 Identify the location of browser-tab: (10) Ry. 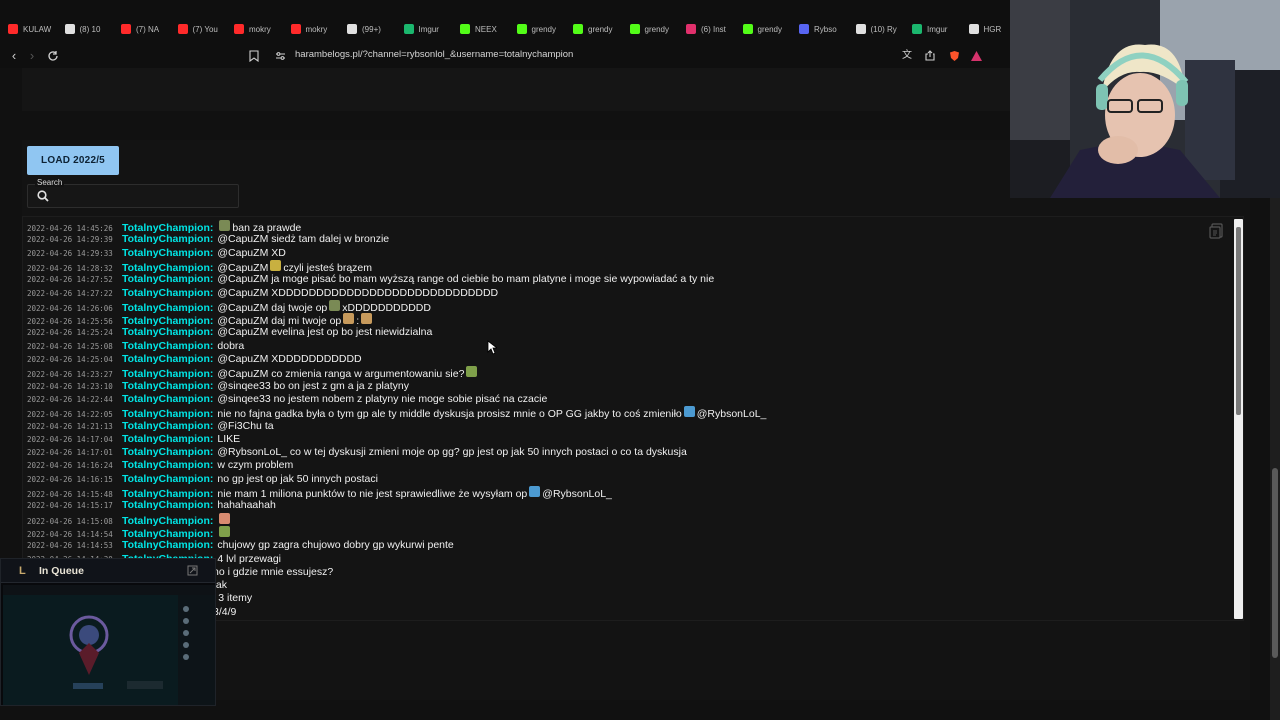
(881, 29).